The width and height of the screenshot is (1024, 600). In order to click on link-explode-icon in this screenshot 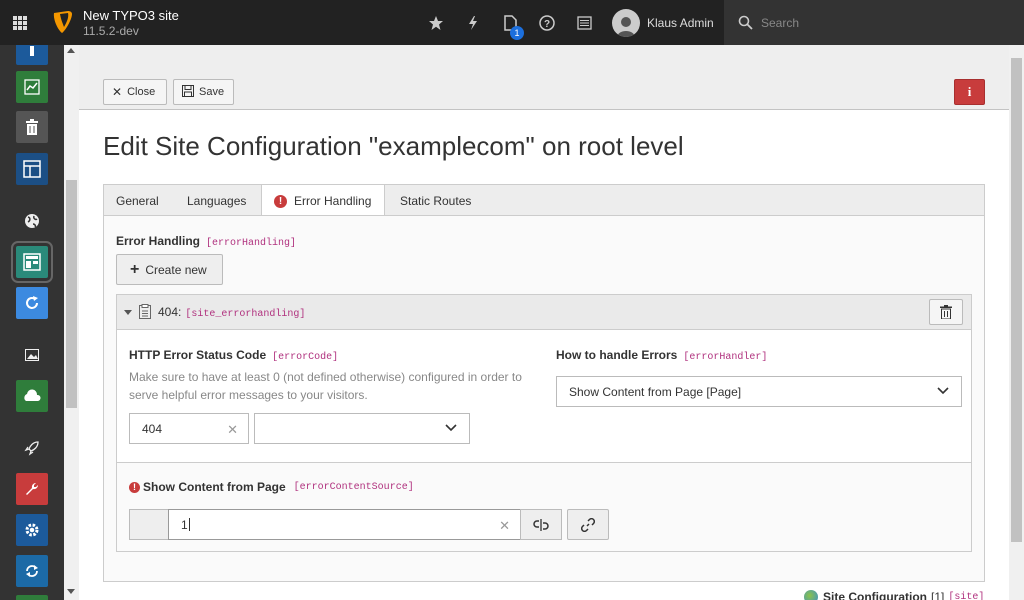, I will do `click(541, 524)`.